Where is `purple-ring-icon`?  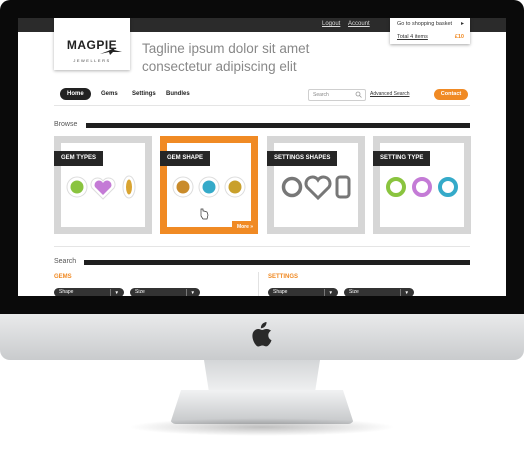
purple-ring-icon is located at coordinates (422, 187).